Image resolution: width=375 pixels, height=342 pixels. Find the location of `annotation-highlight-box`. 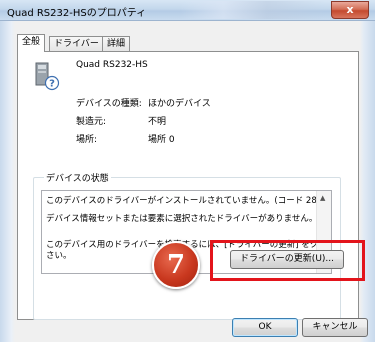

annotation-highlight-box is located at coordinates (287, 260).